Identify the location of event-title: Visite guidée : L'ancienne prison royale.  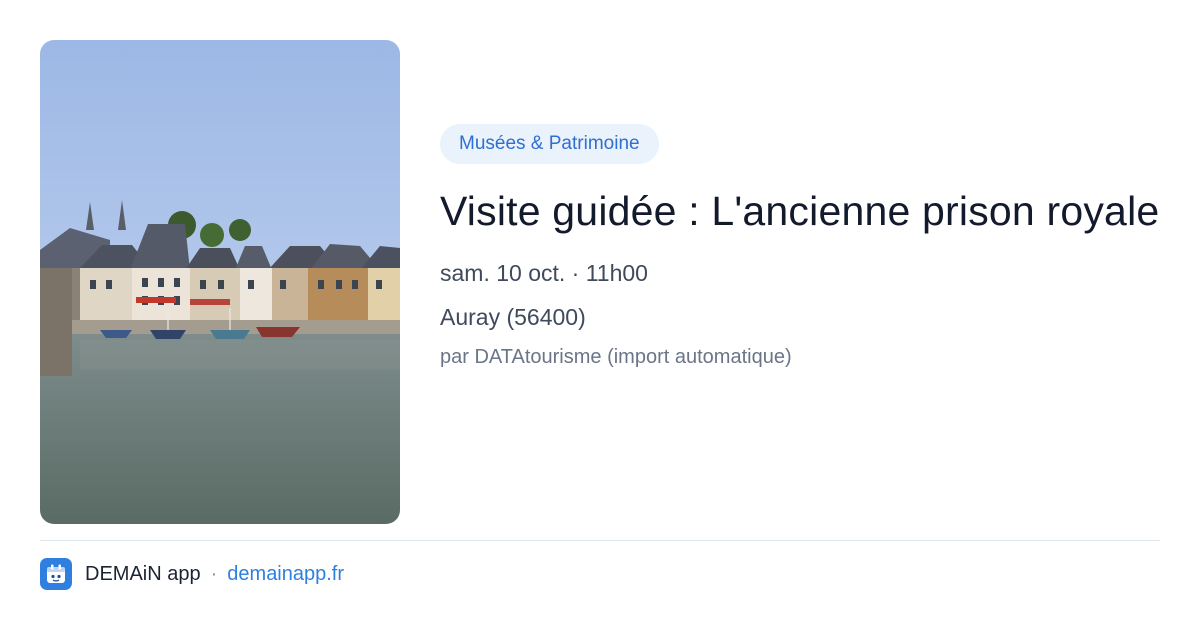
(800, 211).